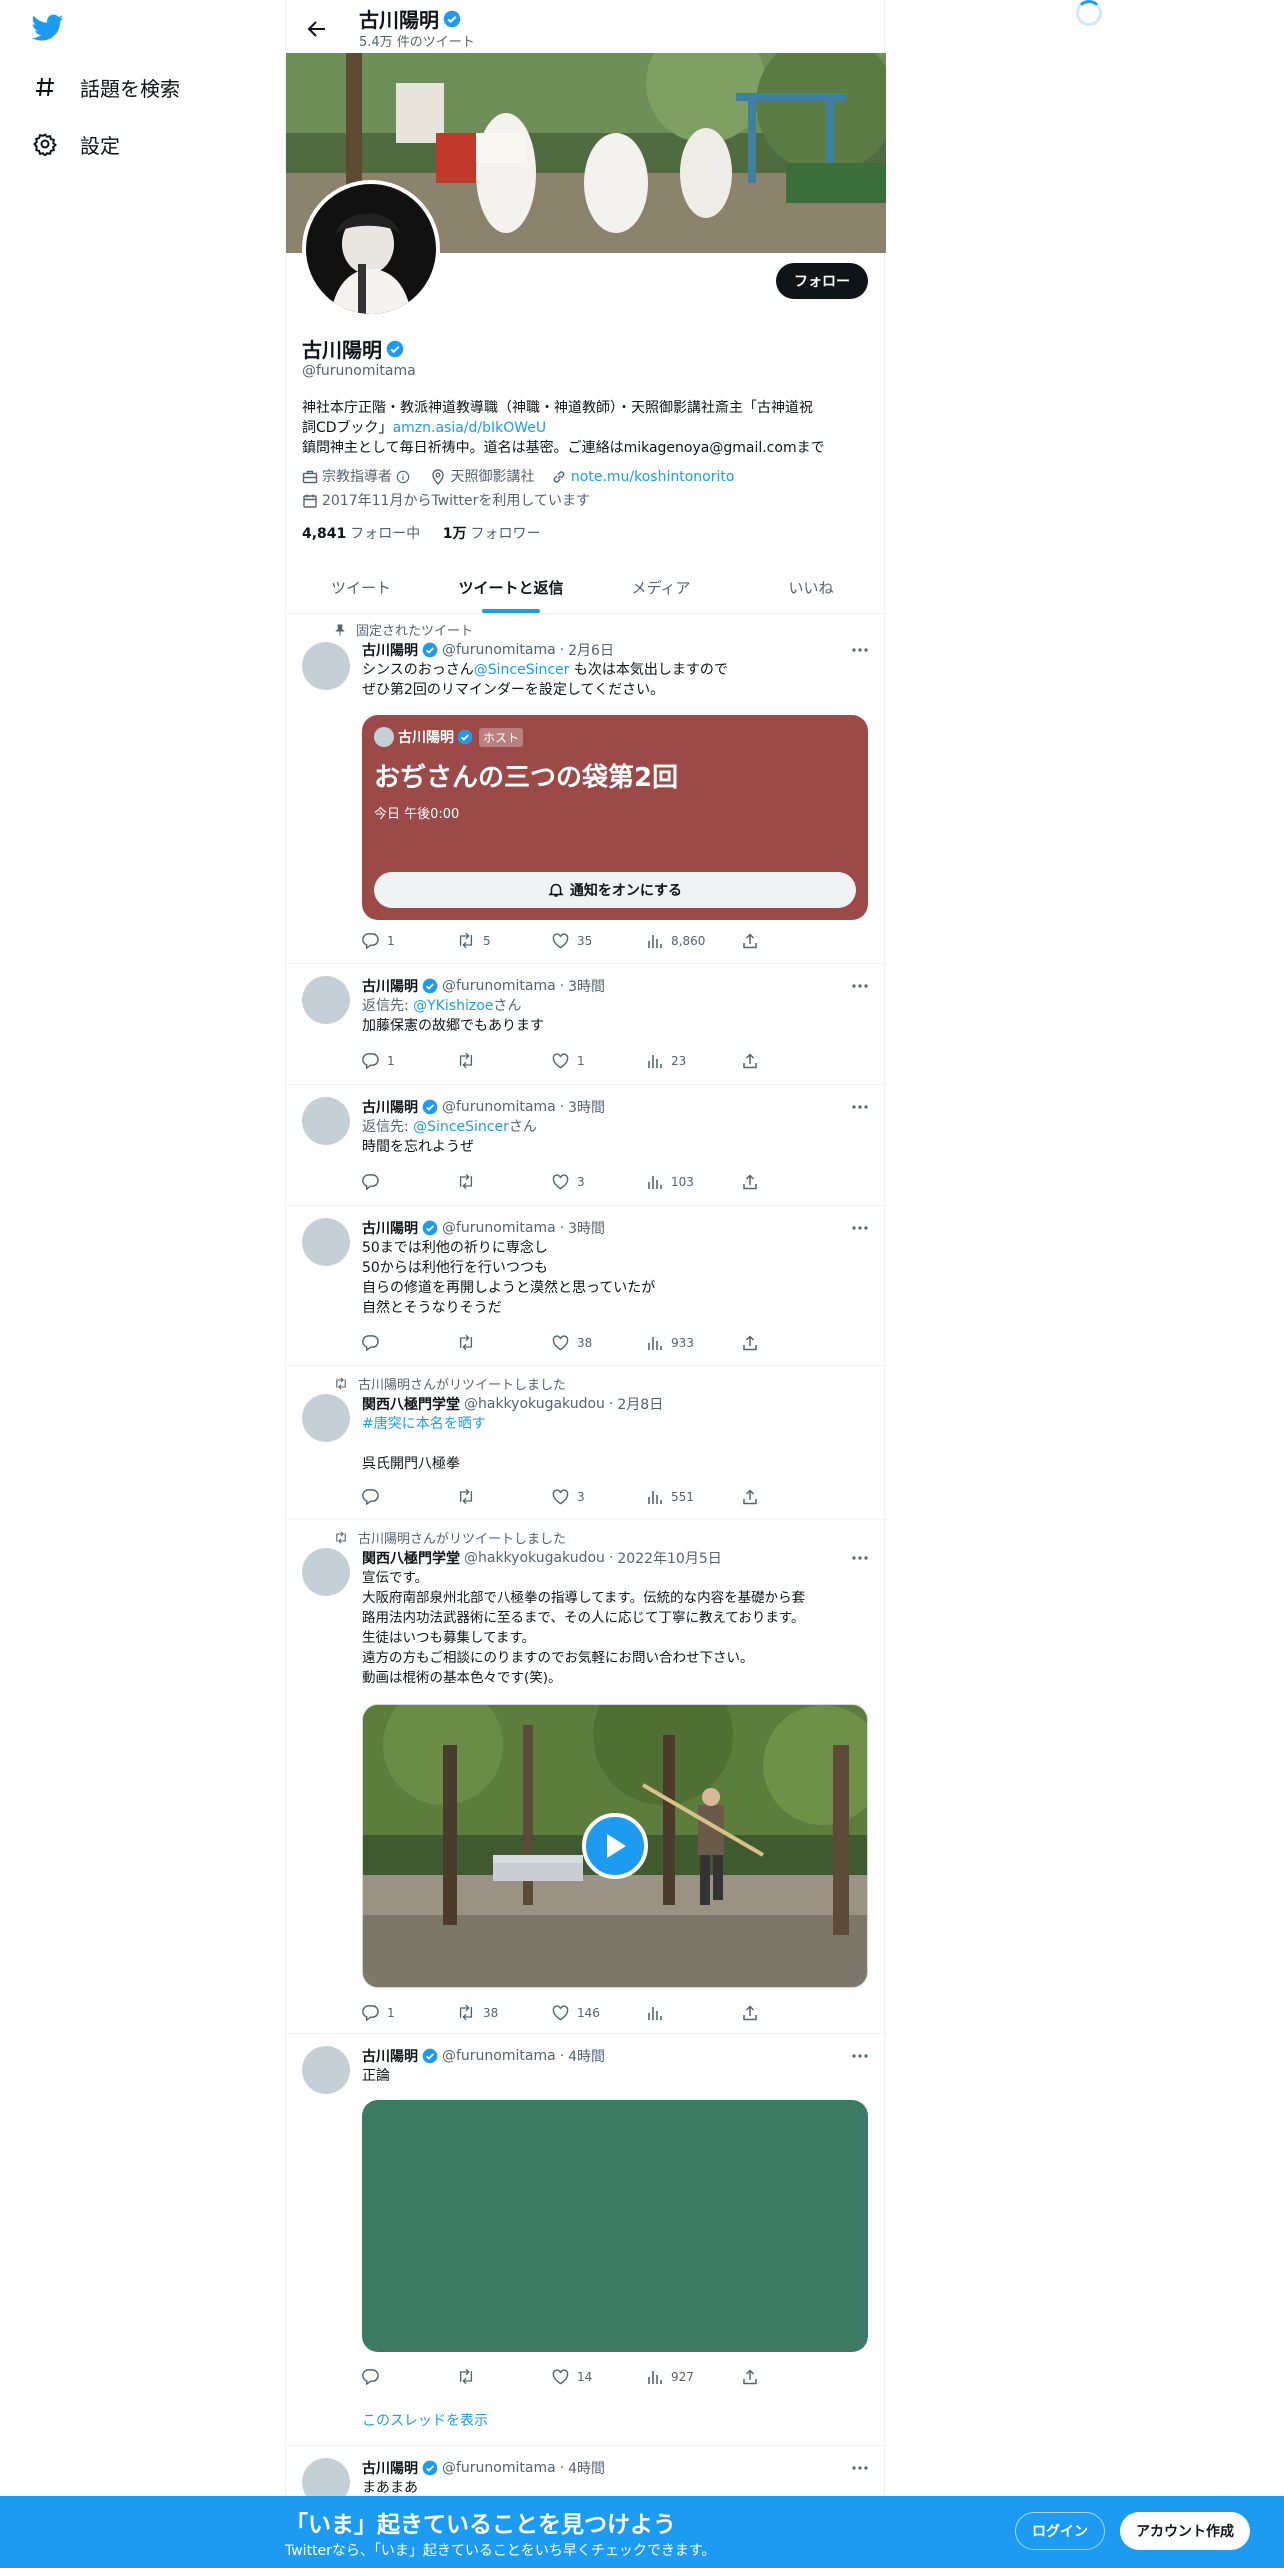 Image resolution: width=1284 pixels, height=2568 pixels. What do you see at coordinates (504, 940) in the screenshot?
I see `retweet-button: 5` at bounding box center [504, 940].